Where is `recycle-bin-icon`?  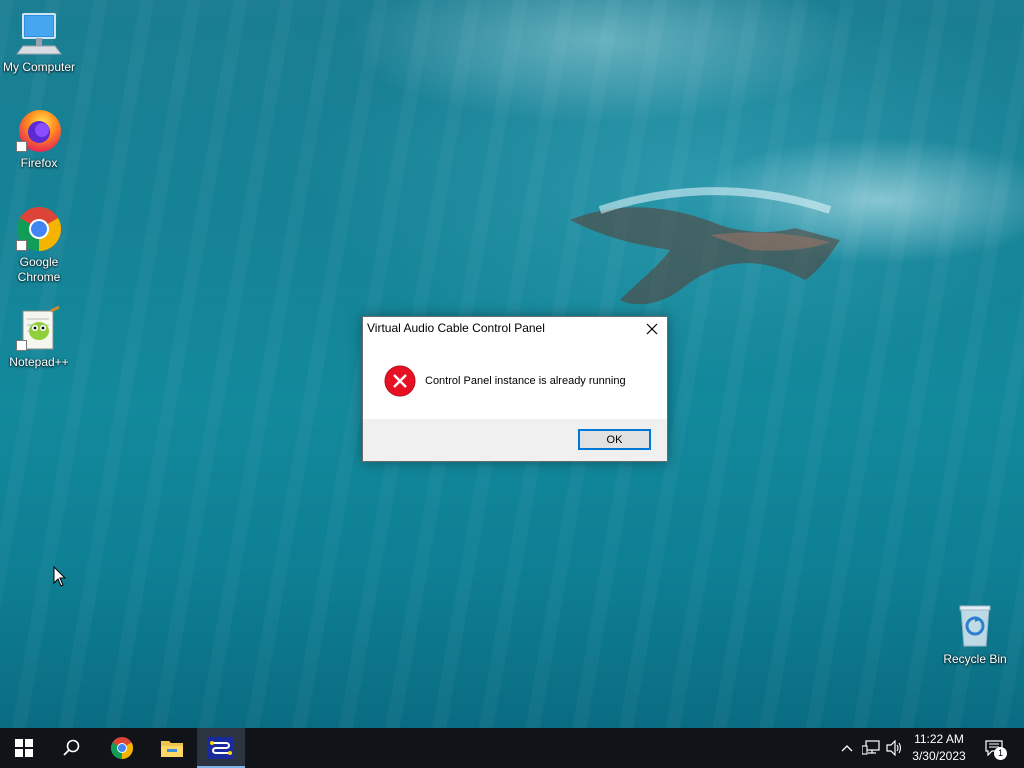
recycle-bin-icon is located at coordinates (975, 626).